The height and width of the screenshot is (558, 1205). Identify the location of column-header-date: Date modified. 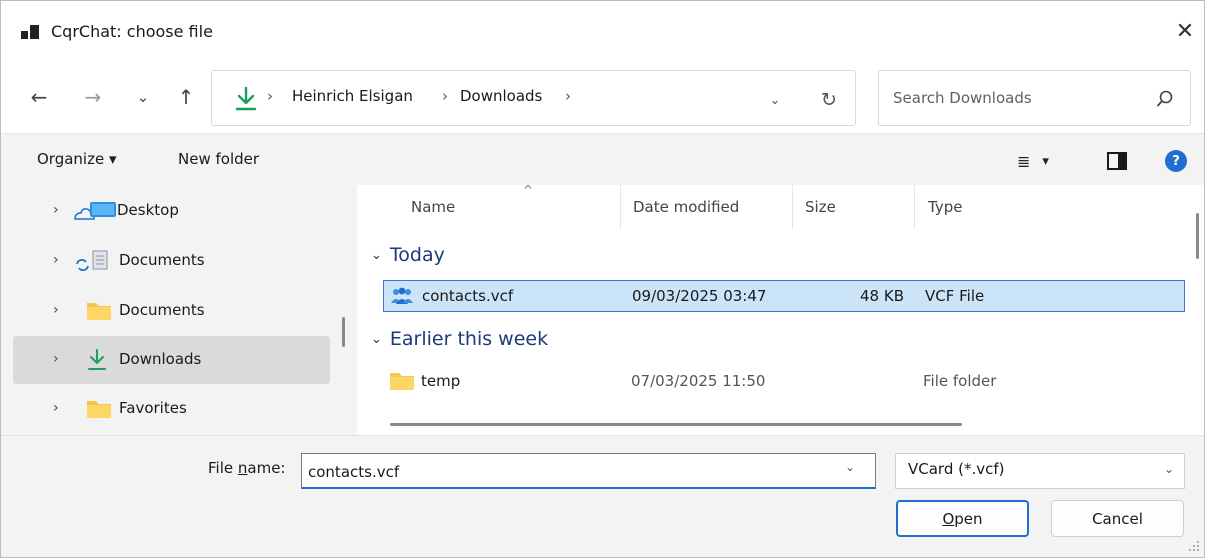
(706, 207).